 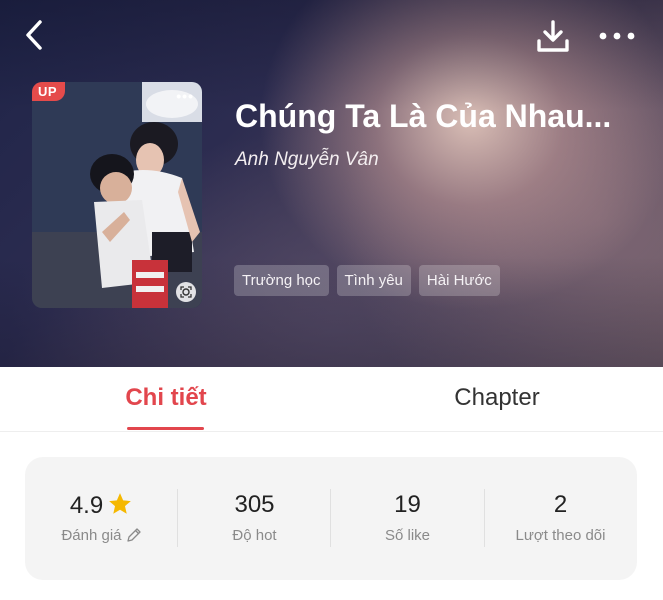 I want to click on rating-label-row: Đánh giá, so click(x=101, y=535).